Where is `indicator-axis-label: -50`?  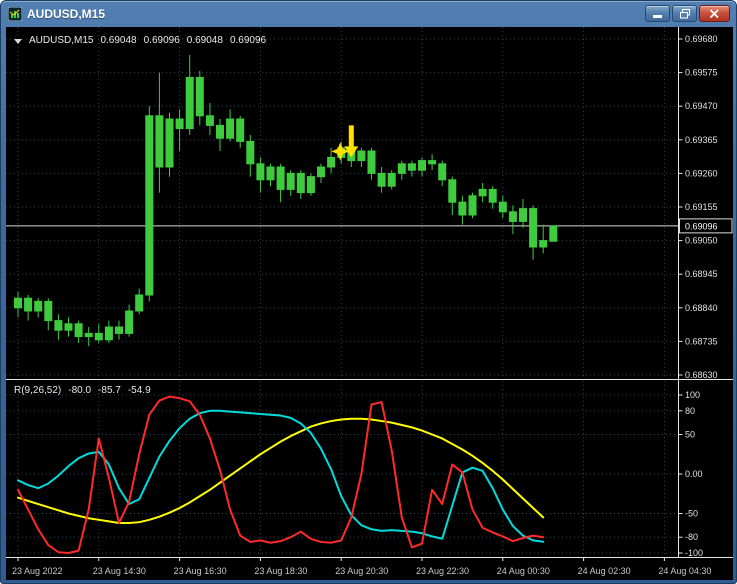 indicator-axis-label: -50 is located at coordinates (691, 514).